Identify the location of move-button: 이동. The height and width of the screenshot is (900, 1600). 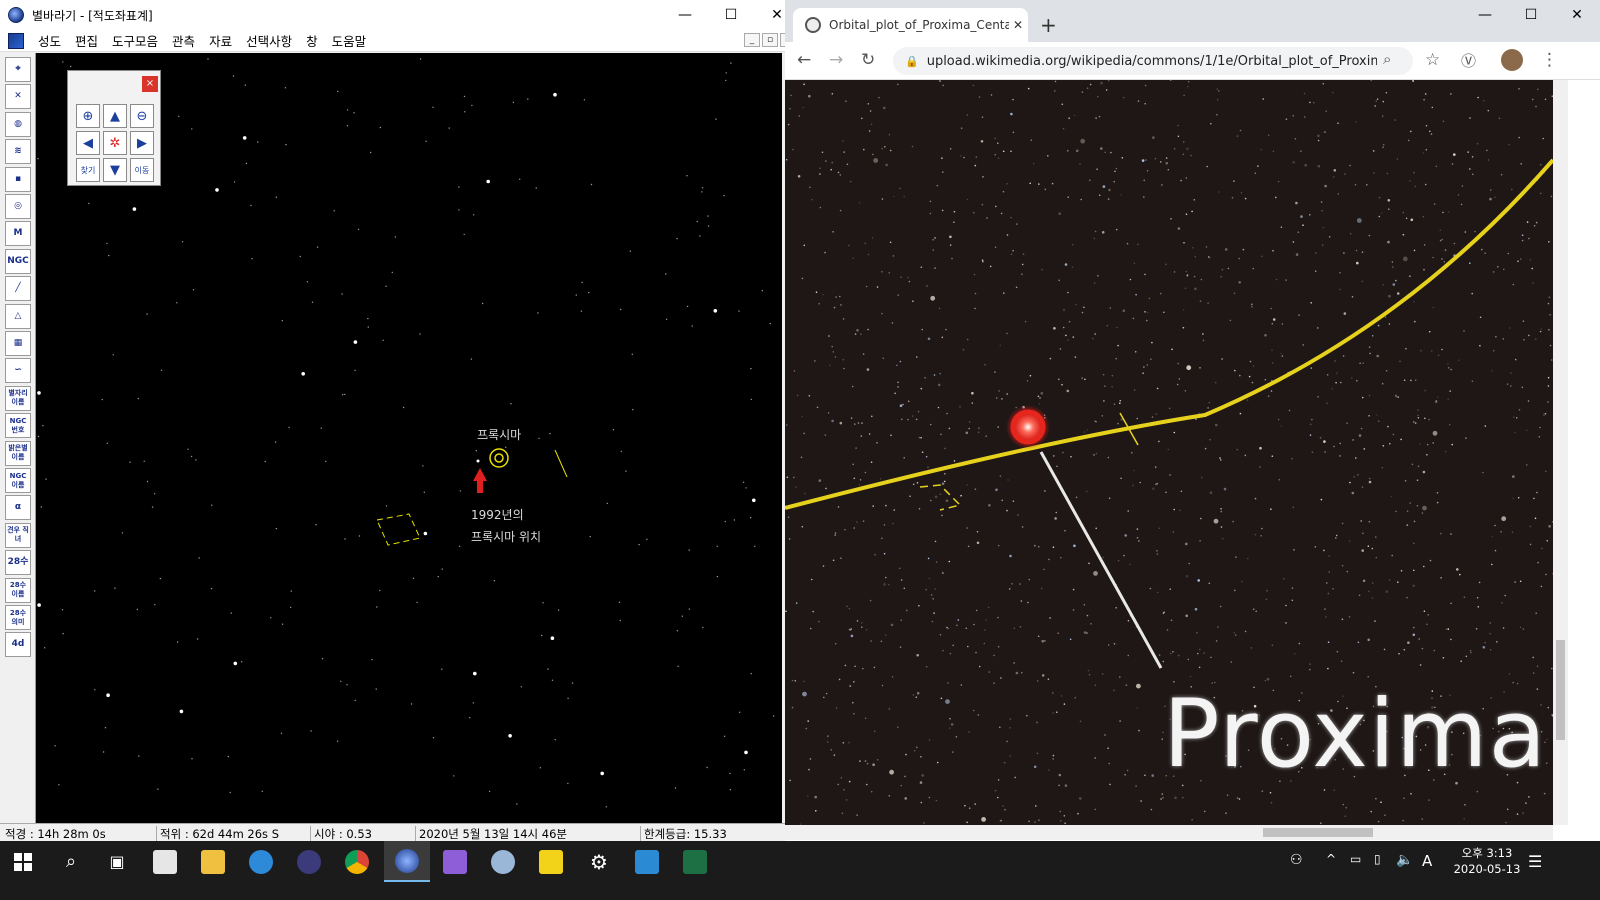
(142, 170).